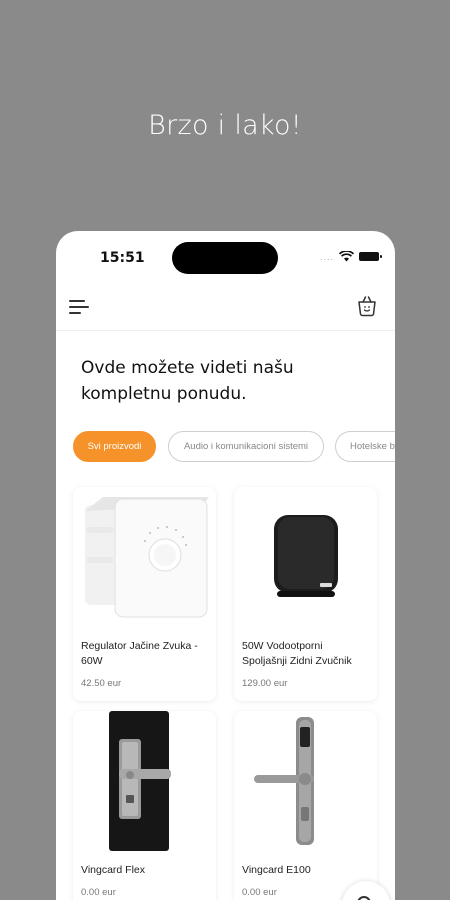 The width and height of the screenshot is (450, 900). I want to click on product-price: 42.50 eur, so click(101, 683).